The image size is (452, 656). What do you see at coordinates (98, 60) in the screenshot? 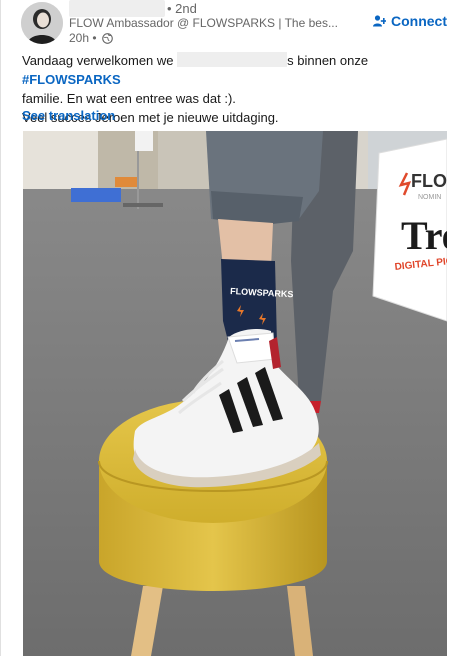
I see `post-text-line1a: Vandaag verwelkomen we` at bounding box center [98, 60].